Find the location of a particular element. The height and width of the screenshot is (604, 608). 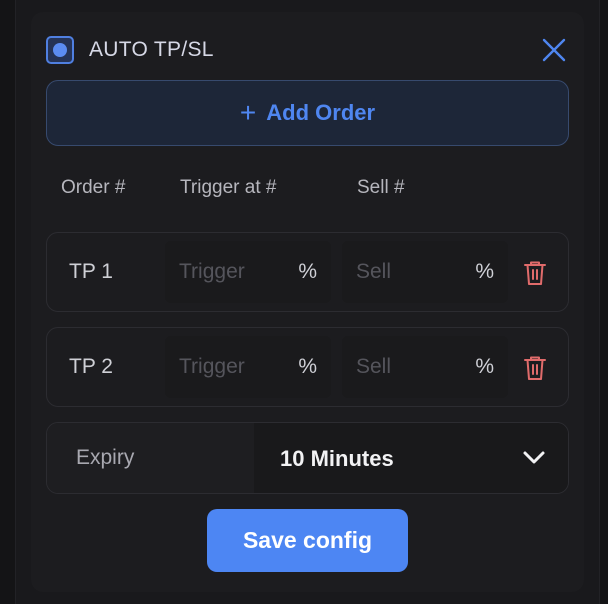

expiry-row: Expiry 10 Minutes is located at coordinates (307, 458).